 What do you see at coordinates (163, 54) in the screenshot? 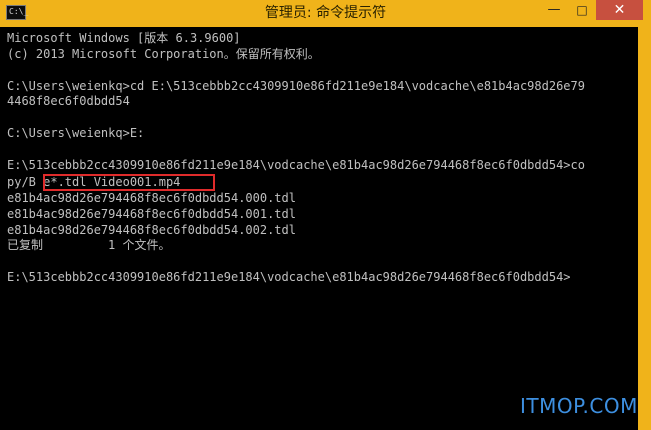
I see `console-line: (c) 2013 Microsoft Corporation。保留所有权利。` at bounding box center [163, 54].